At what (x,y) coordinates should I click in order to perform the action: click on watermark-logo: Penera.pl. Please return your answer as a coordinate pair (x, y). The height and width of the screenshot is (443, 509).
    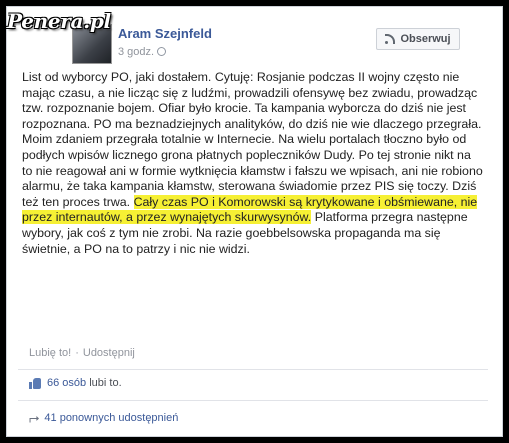
    Looking at the image, I should click on (59, 21).